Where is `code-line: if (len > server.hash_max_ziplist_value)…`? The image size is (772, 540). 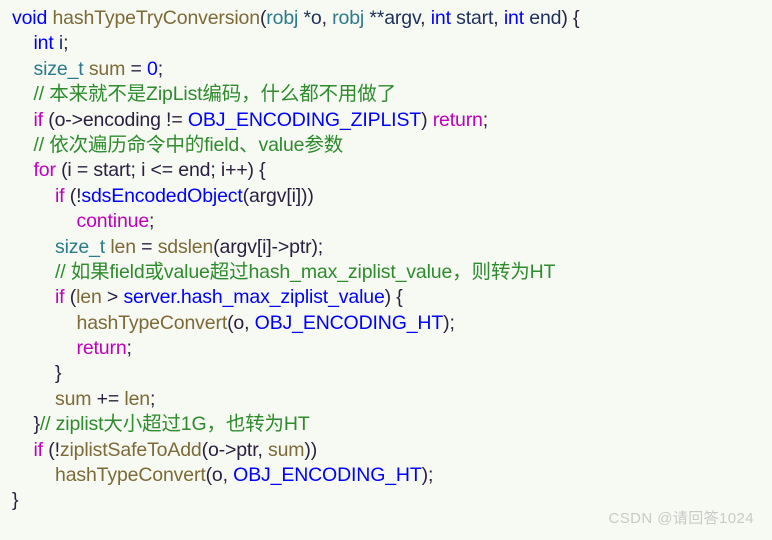
code-line: if (len > server.hash_max_ziplist_value)… is located at coordinates (386, 297).